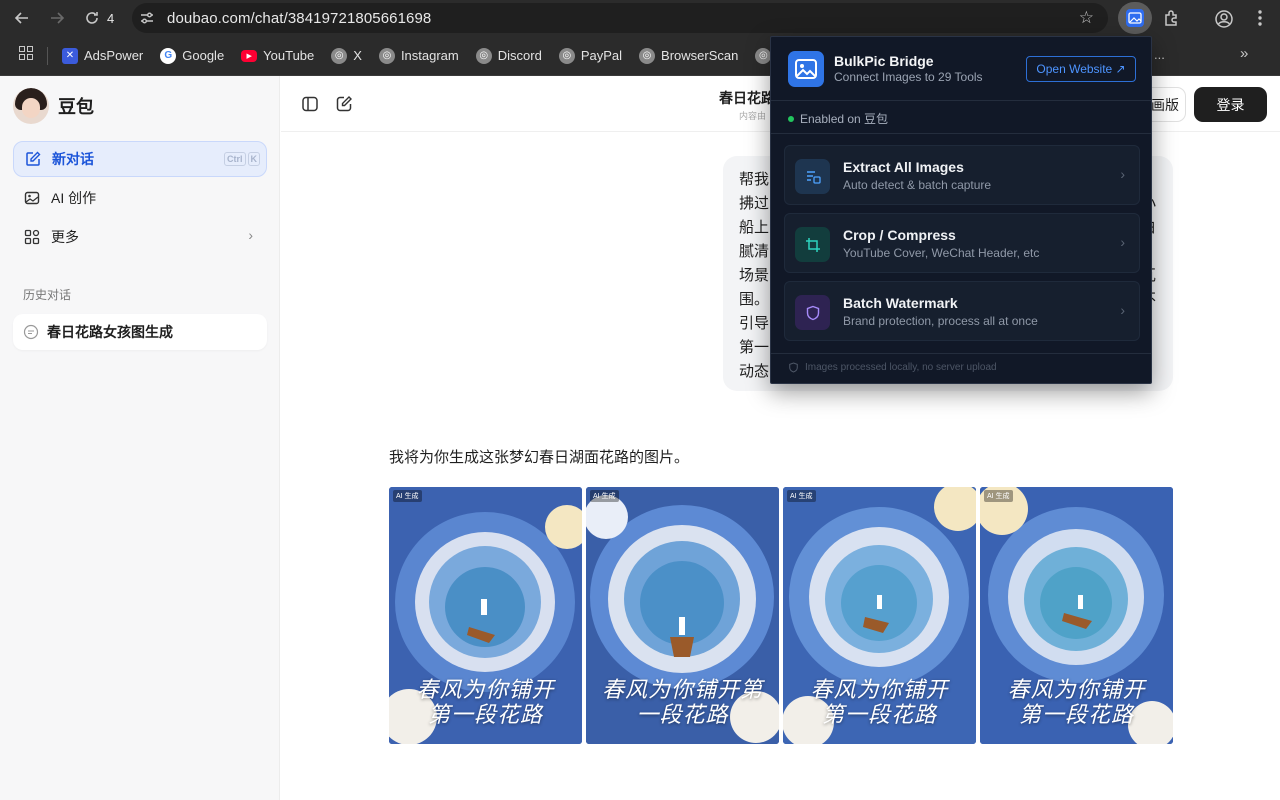  Describe the element at coordinates (277, 55) in the screenshot. I see `bookmark-youtube: ▶ YouTube` at that location.